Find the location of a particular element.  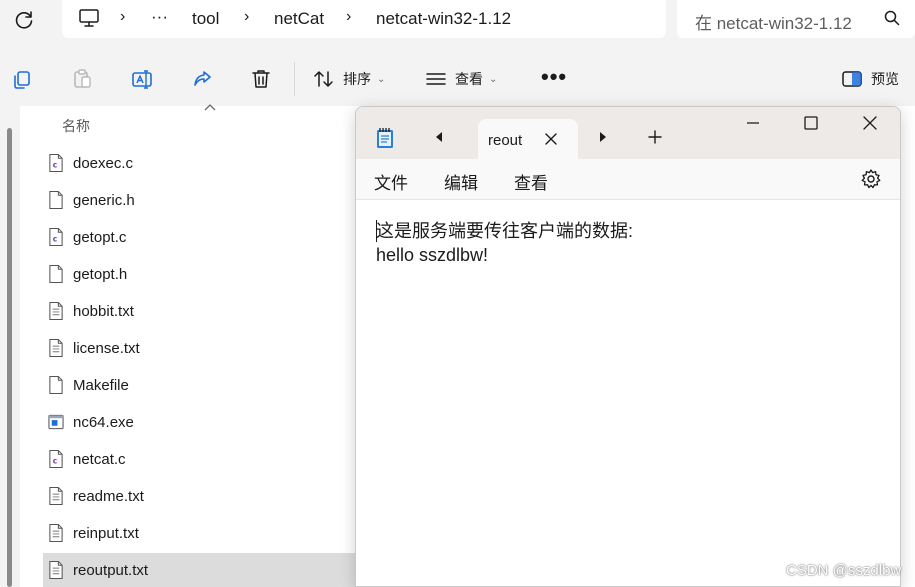

navigation-scrollbar is located at coordinates (9, 357).